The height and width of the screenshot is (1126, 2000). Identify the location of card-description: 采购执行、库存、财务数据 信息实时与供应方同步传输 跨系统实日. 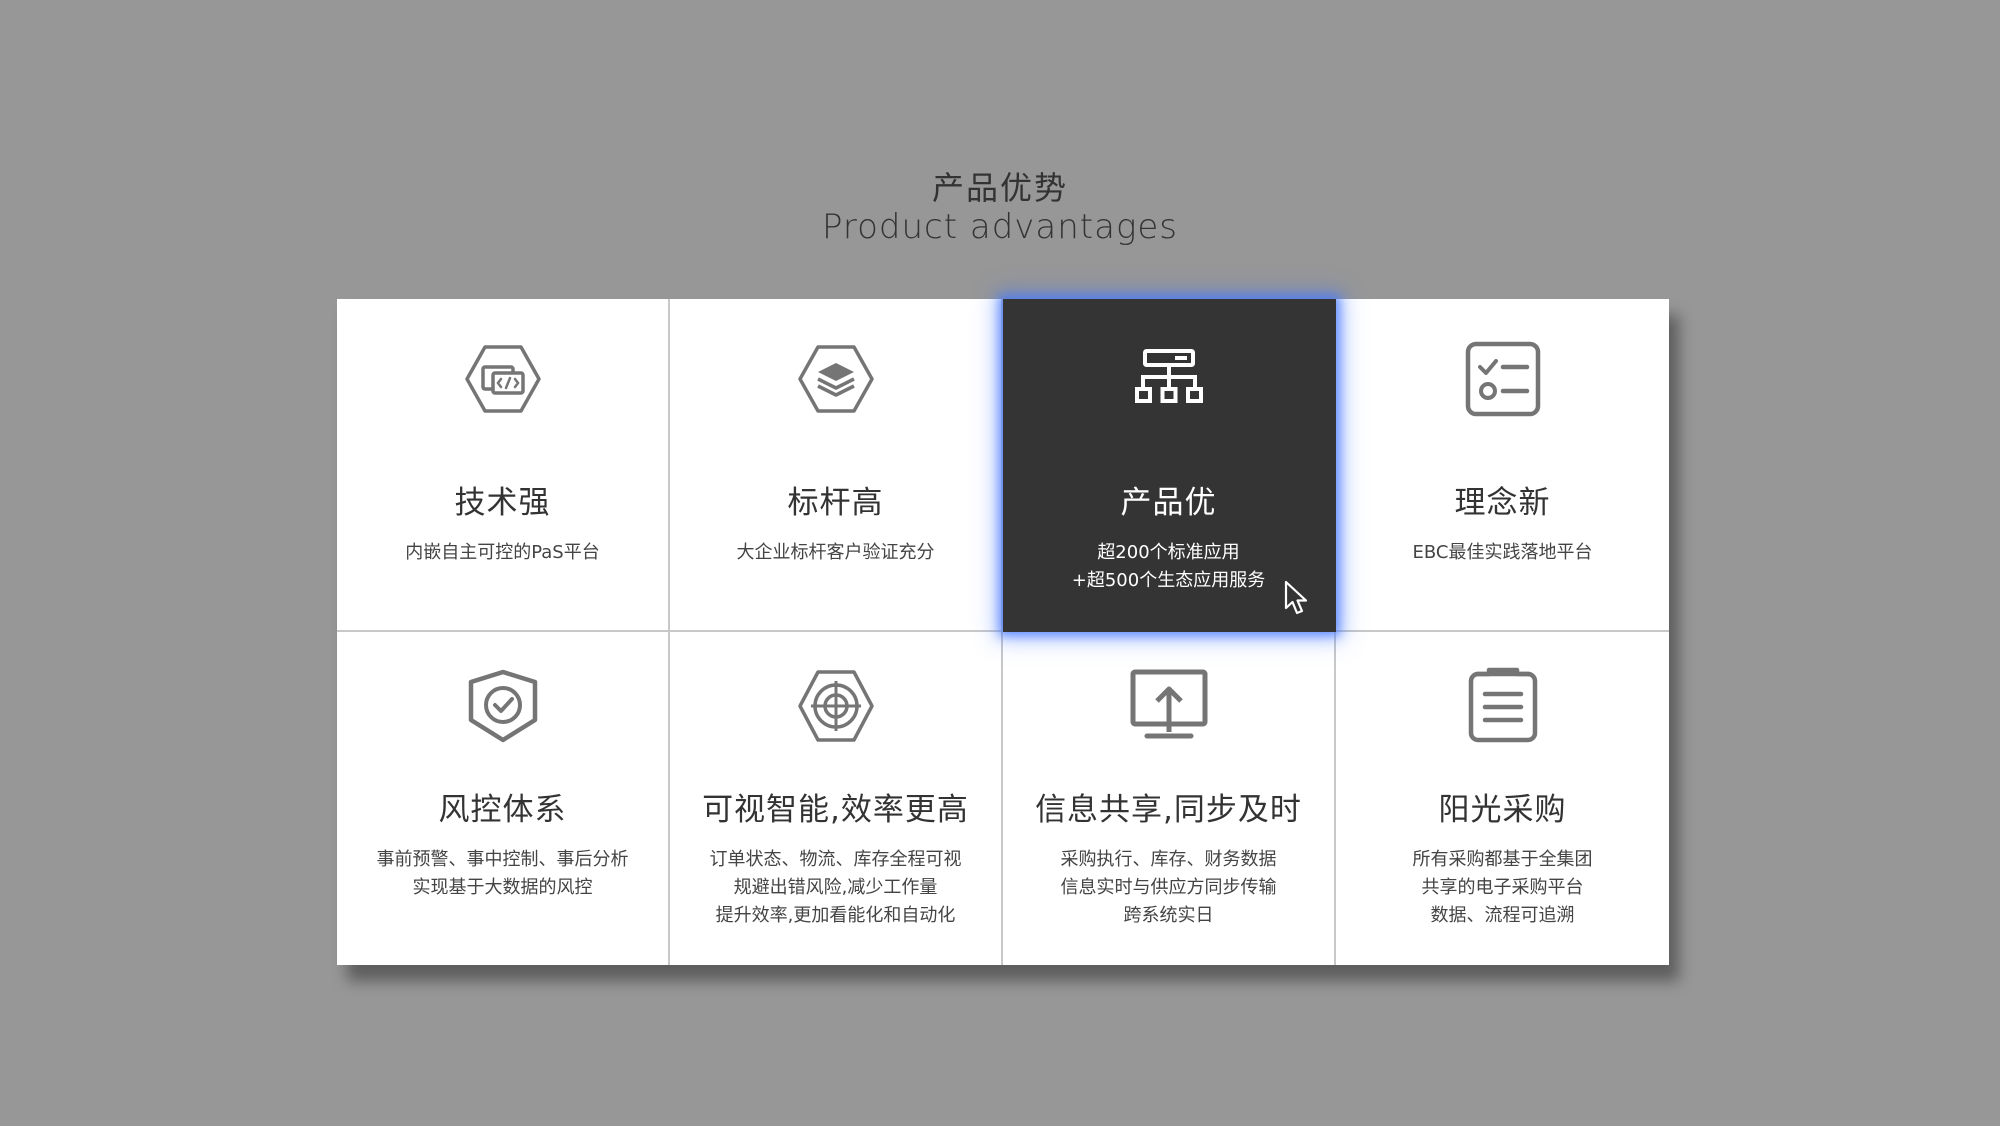
(1168, 887).